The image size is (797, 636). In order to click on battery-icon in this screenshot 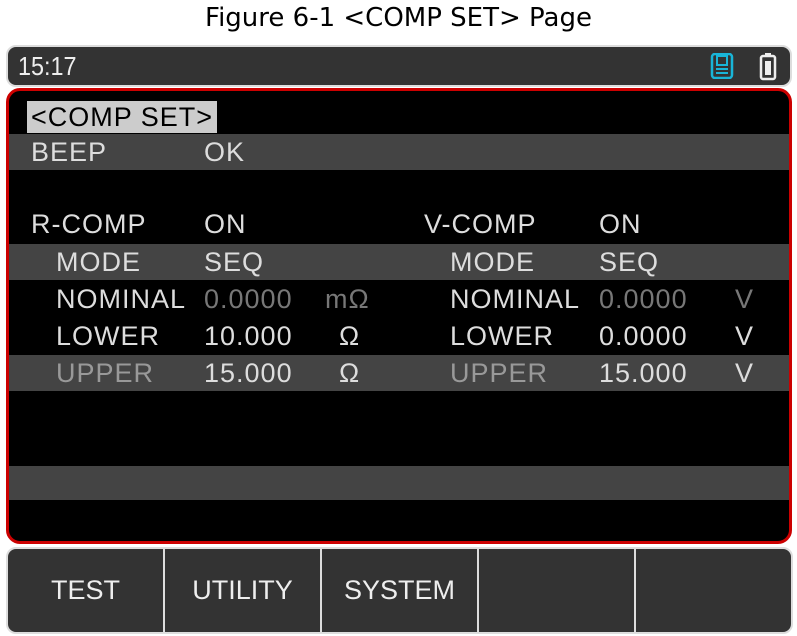, I will do `click(768, 67)`.